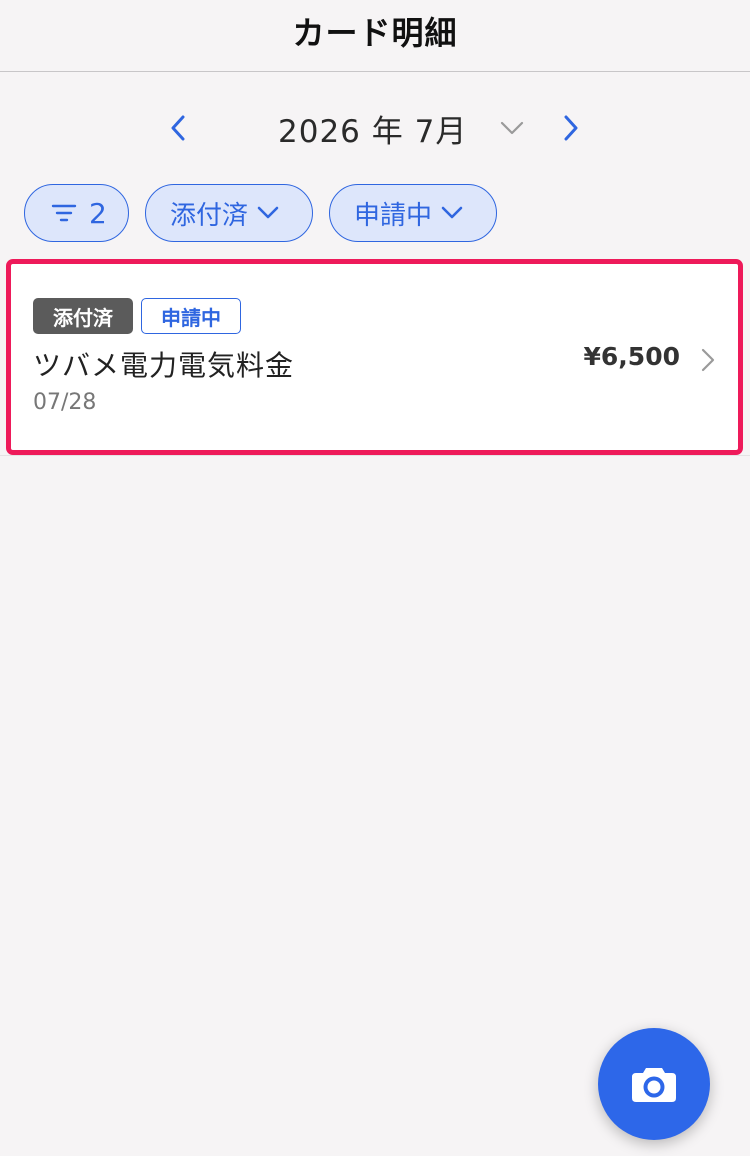 Image resolution: width=750 pixels, height=1156 pixels. I want to click on list-divider, so click(375, 455).